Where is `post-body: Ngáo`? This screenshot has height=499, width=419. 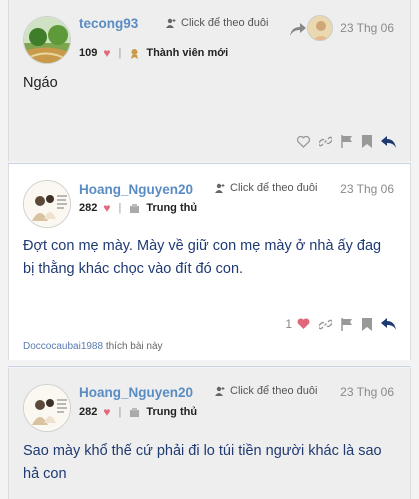 post-body: Ngáo is located at coordinates (40, 83).